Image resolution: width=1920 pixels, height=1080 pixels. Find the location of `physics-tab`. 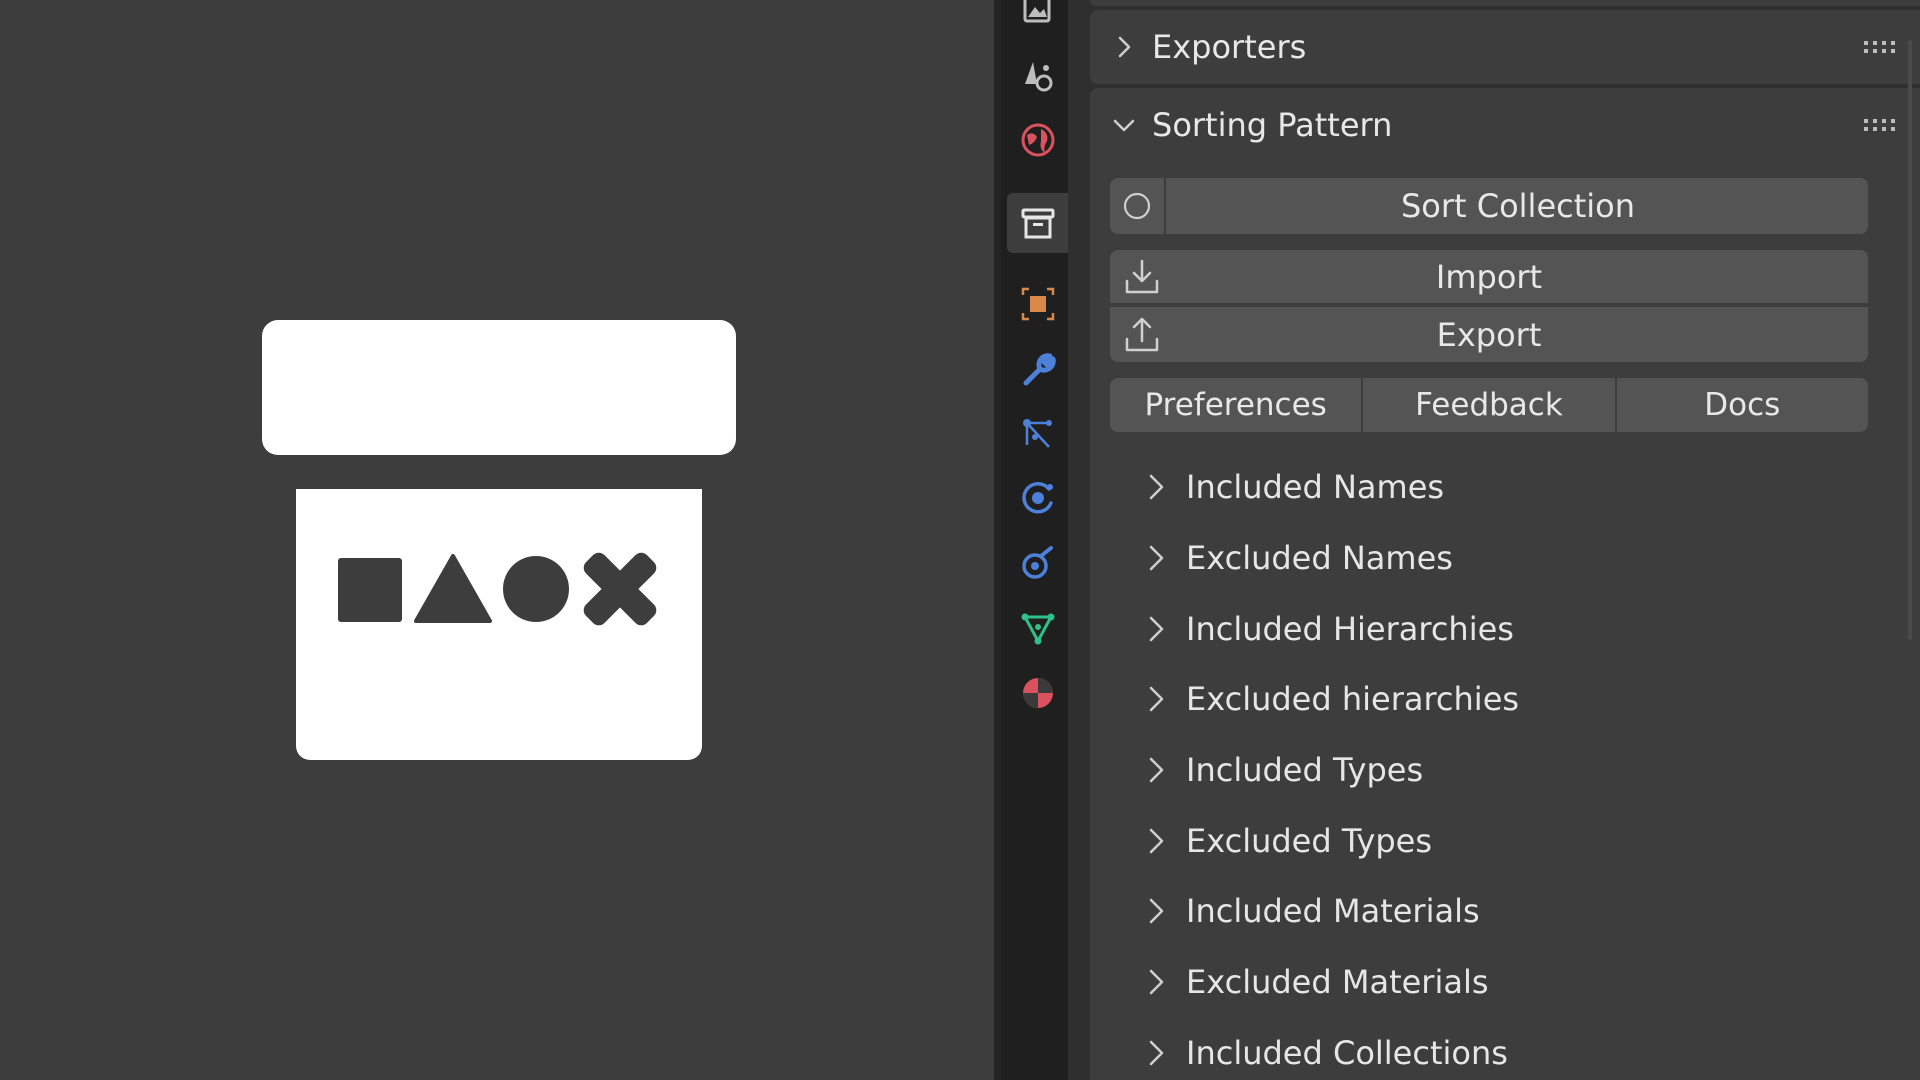

physics-tab is located at coordinates (1037, 498).